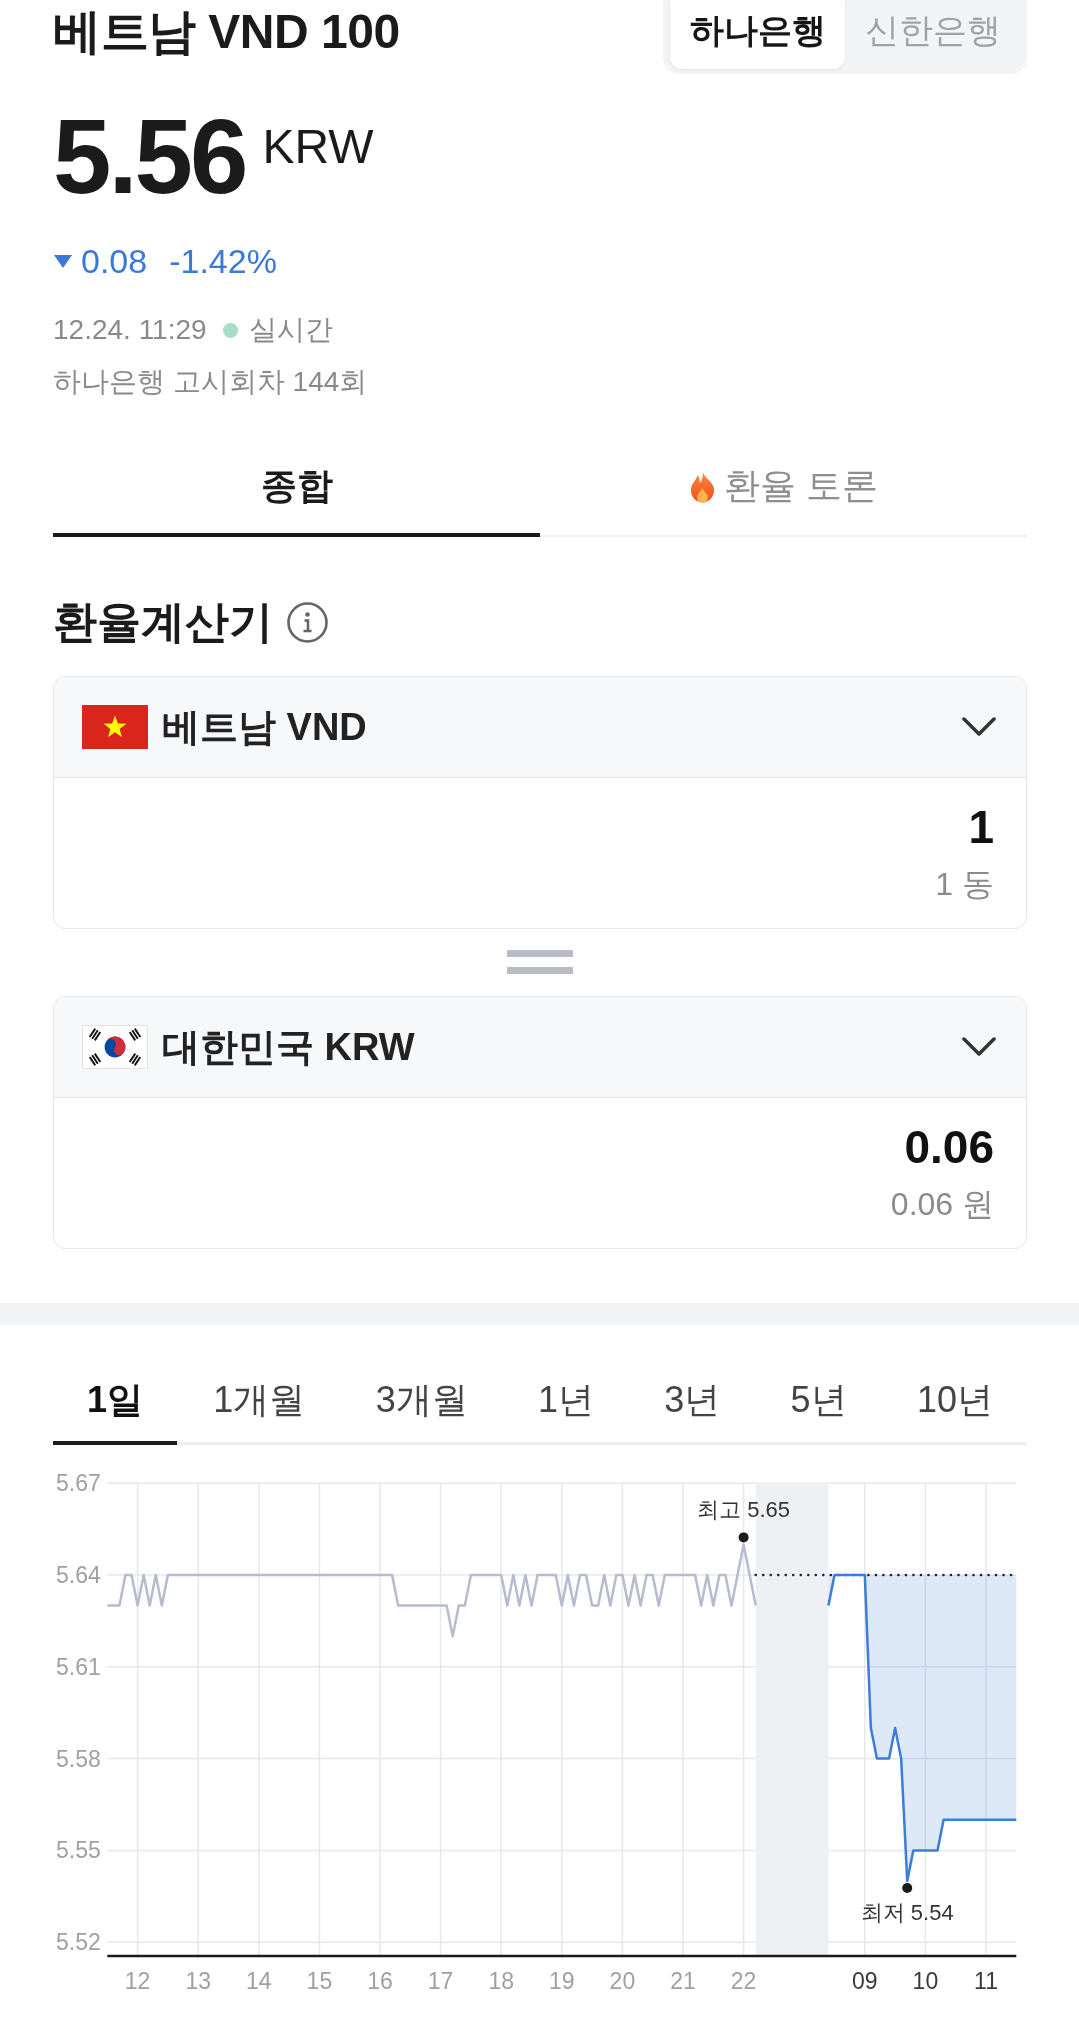 The height and width of the screenshot is (2019, 1079). Describe the element at coordinates (78, 1942) in the screenshot. I see `y-tick-label: 5.52` at that location.